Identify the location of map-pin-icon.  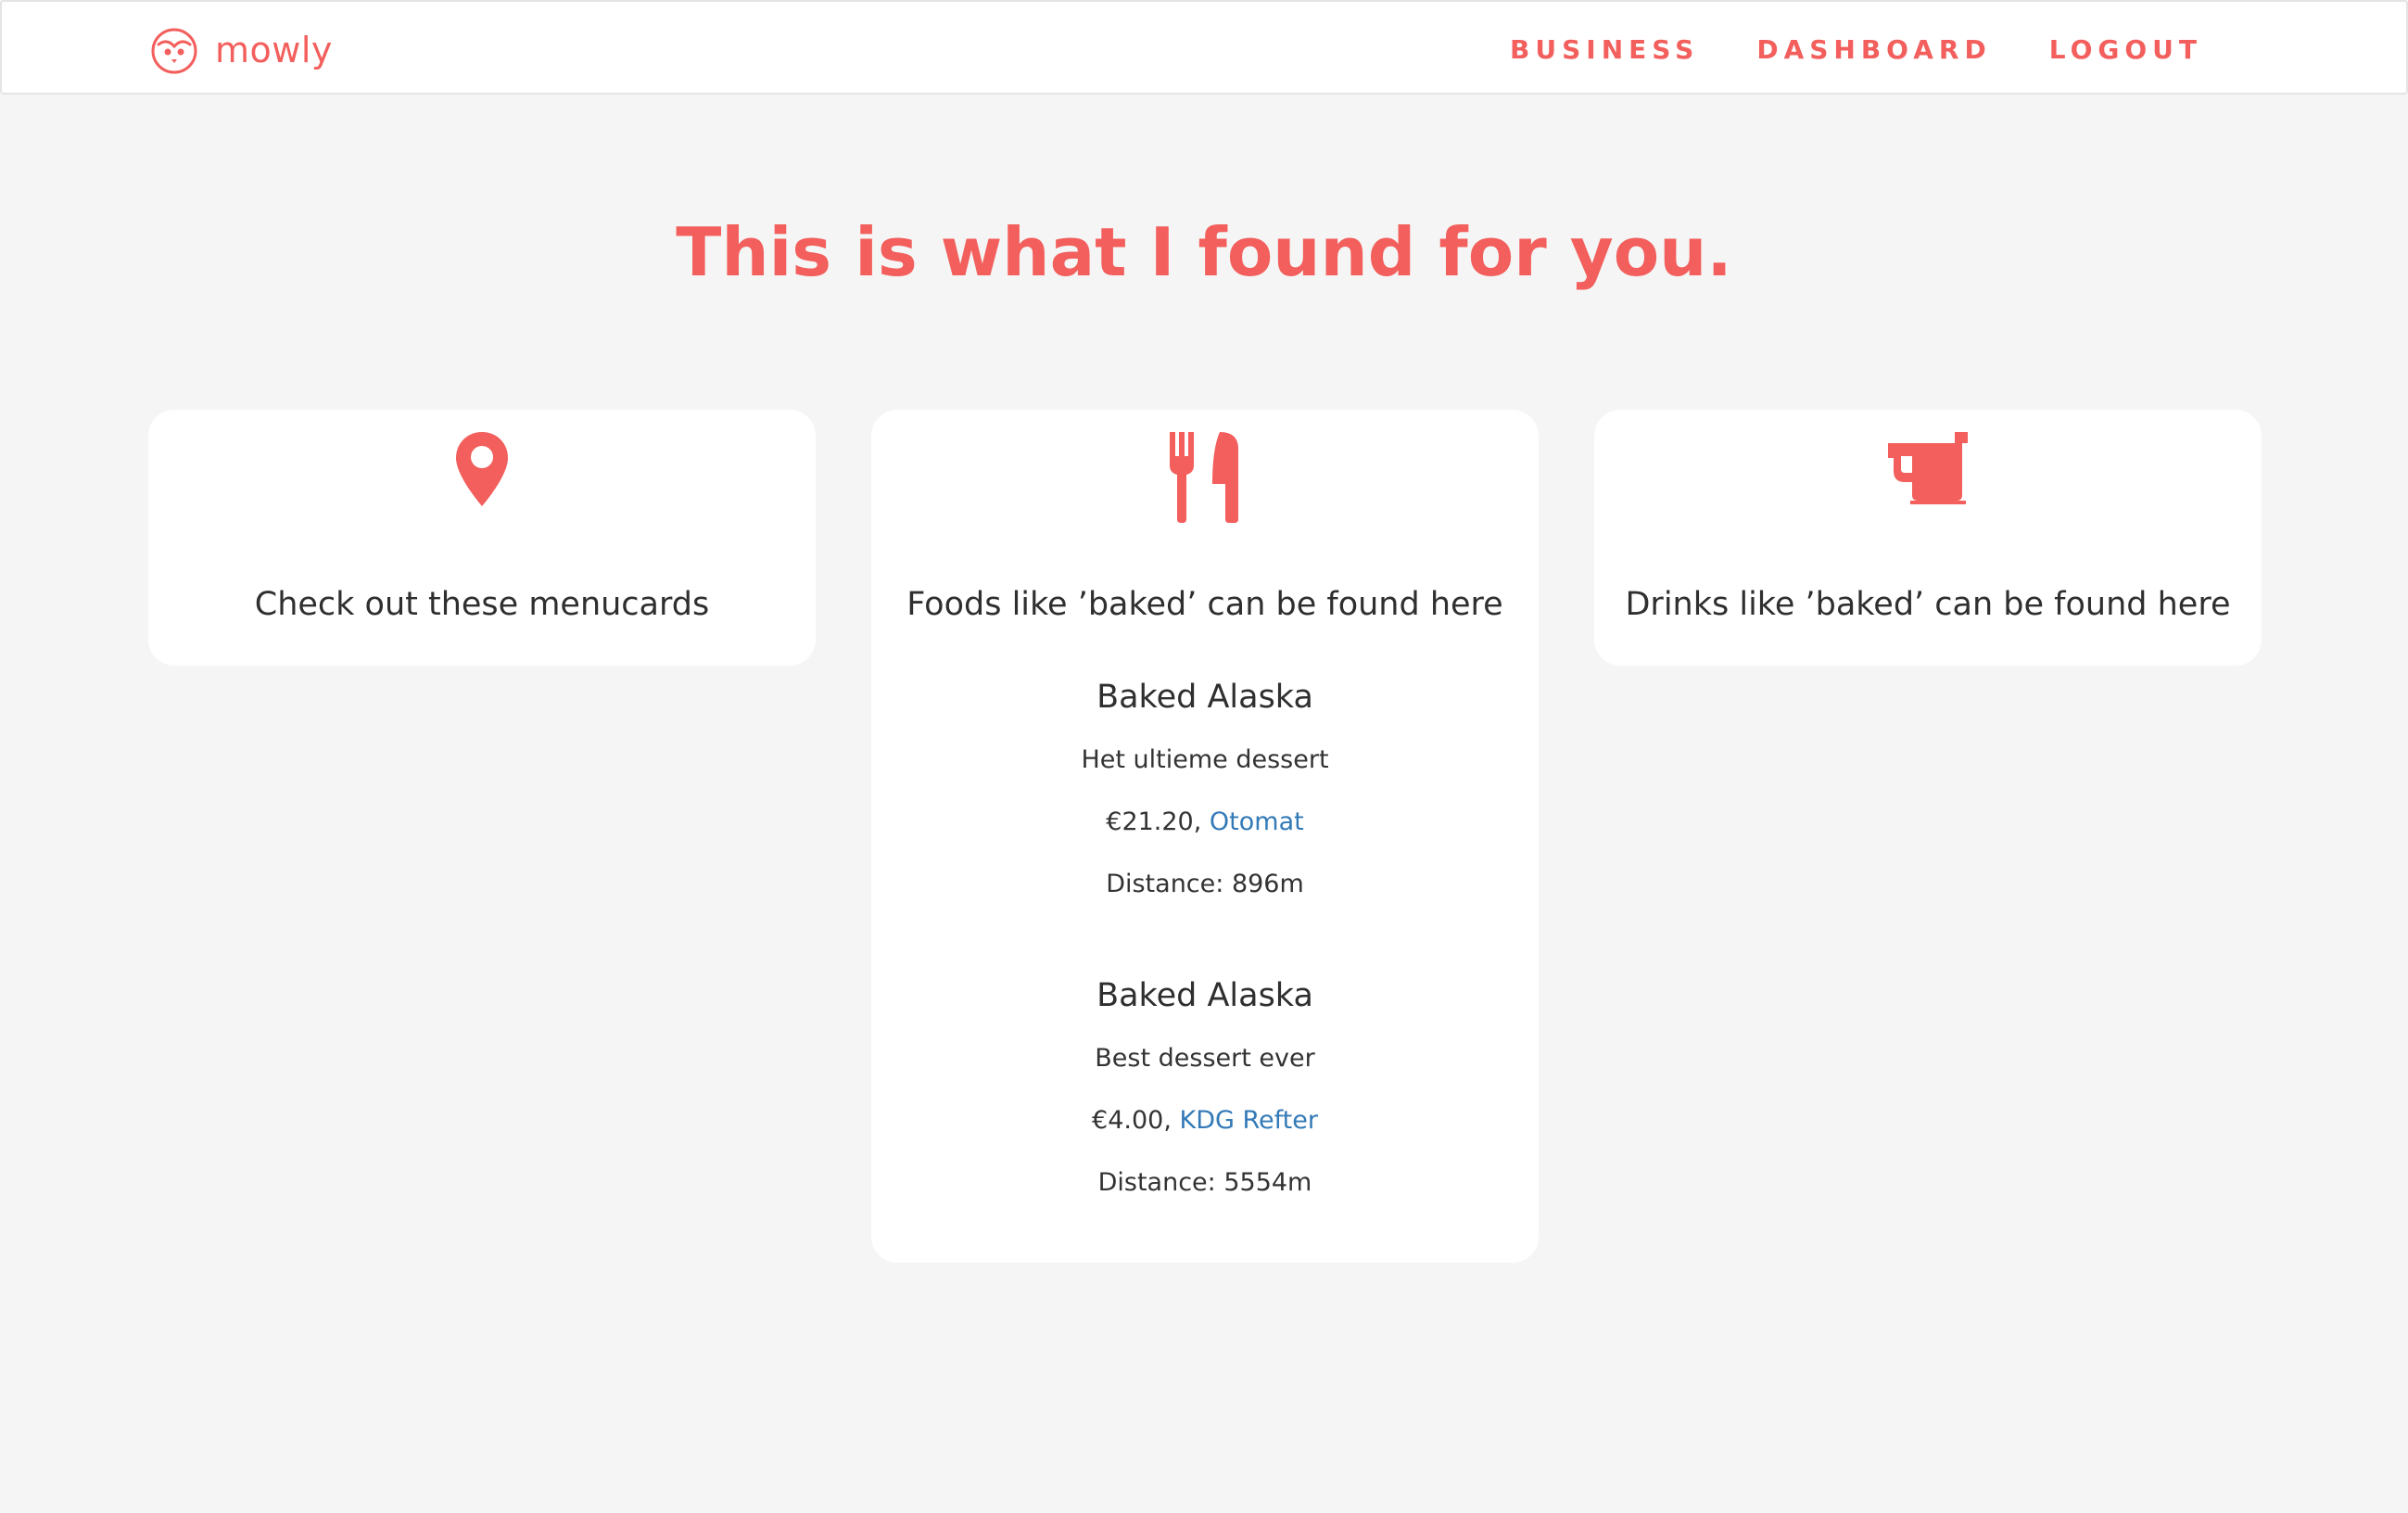
(482, 469).